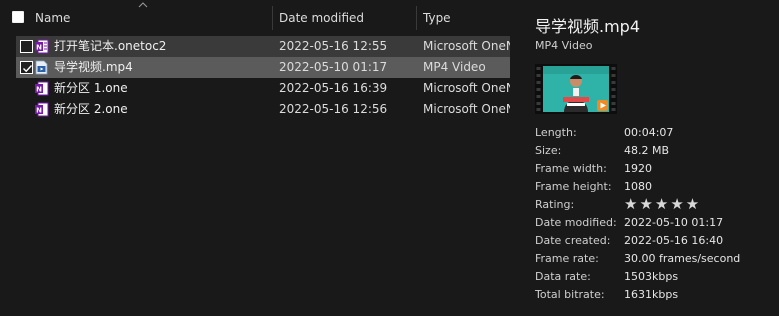 The height and width of the screenshot is (316, 779). What do you see at coordinates (93, 67) in the screenshot?
I see `file-name: 导学视频.mp4` at bounding box center [93, 67].